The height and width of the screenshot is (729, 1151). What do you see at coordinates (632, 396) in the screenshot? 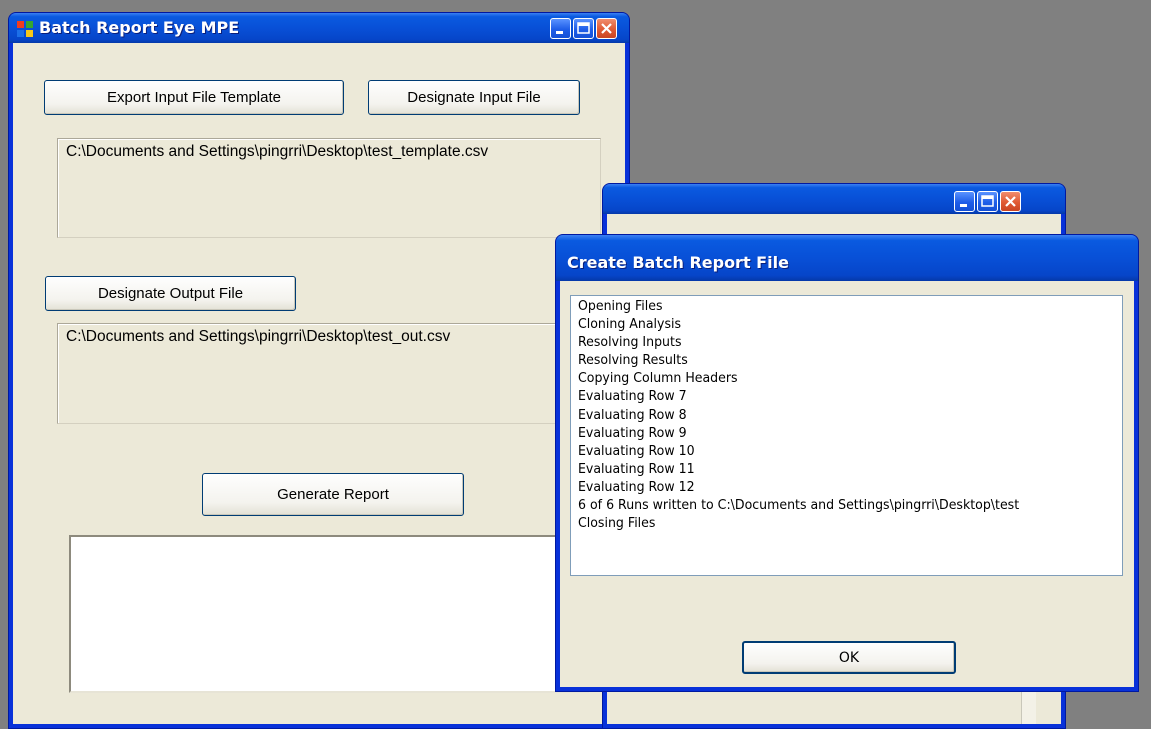
I see `list-item: Evaluating Row 7` at bounding box center [632, 396].